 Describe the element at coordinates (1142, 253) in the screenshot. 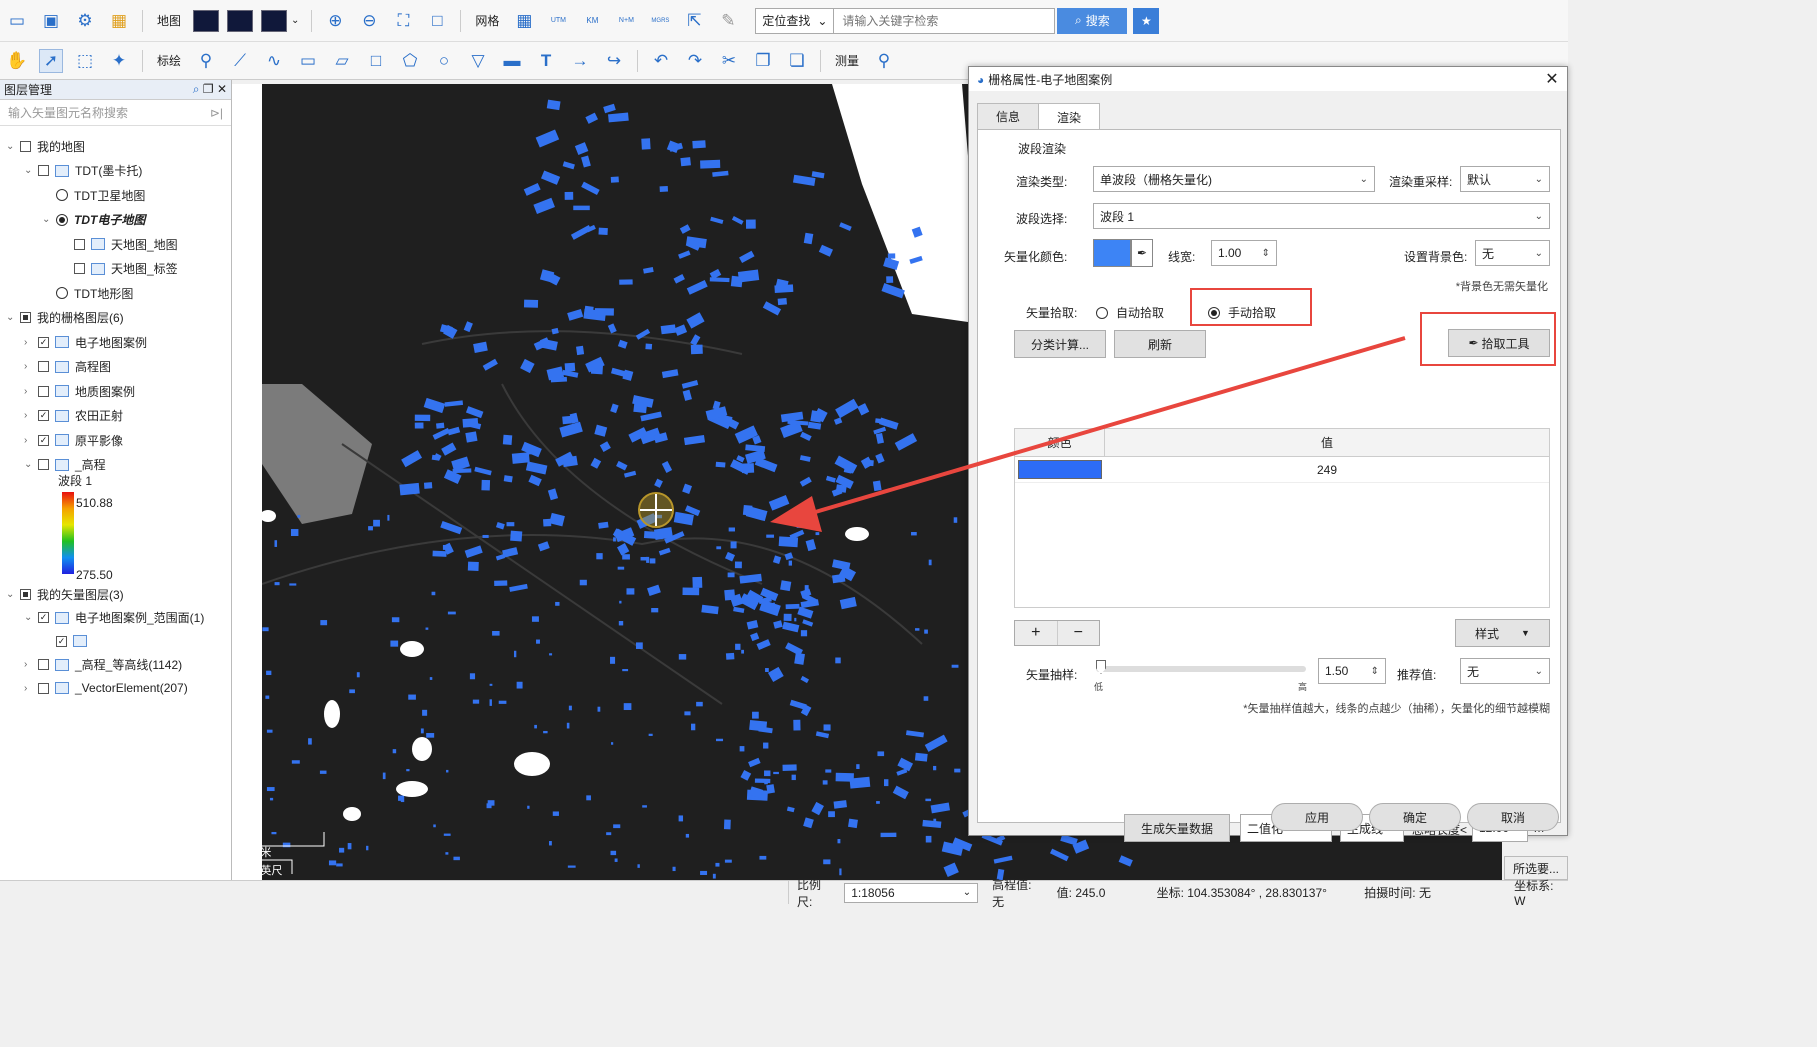

I see `eyedropper-icon: ✒` at that location.